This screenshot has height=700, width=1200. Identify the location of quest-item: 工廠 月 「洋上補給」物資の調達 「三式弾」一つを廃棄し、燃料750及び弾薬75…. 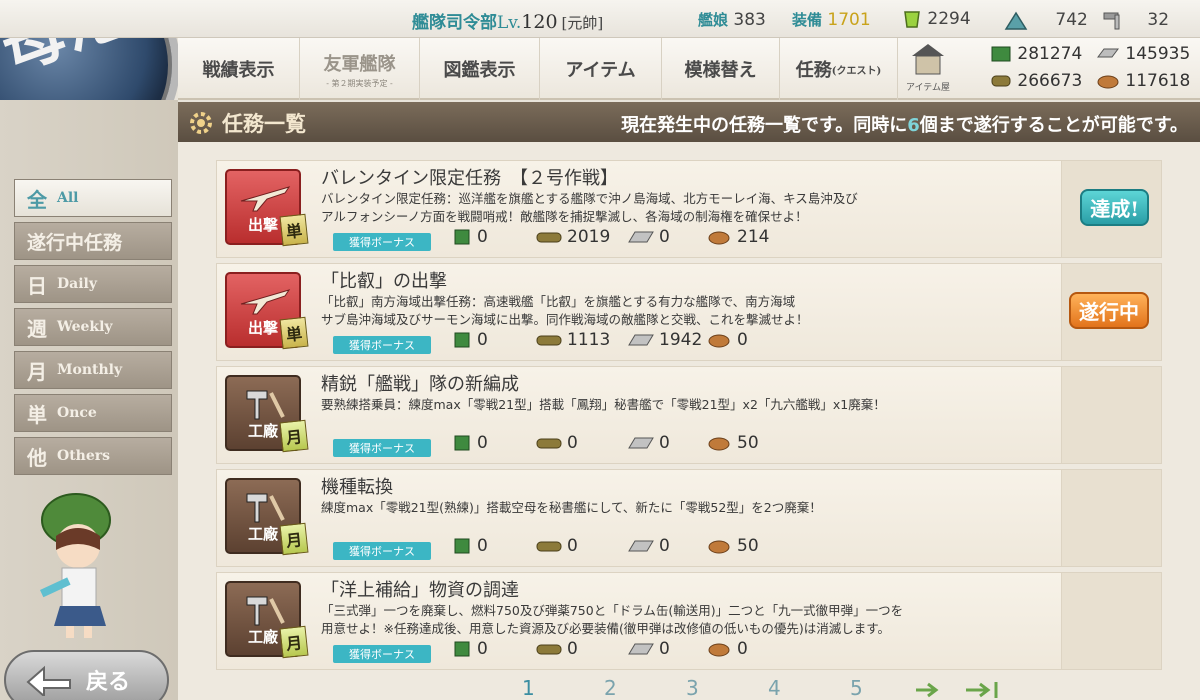
(689, 621).